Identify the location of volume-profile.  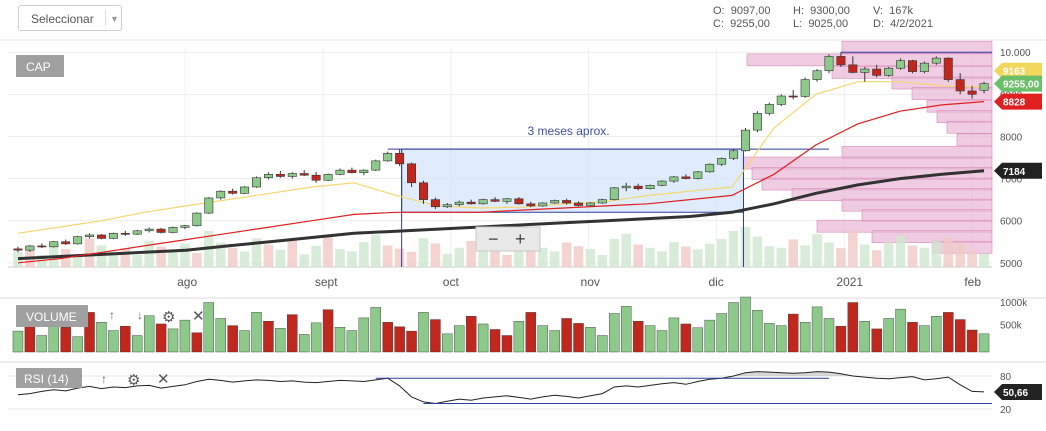
(867, 147).